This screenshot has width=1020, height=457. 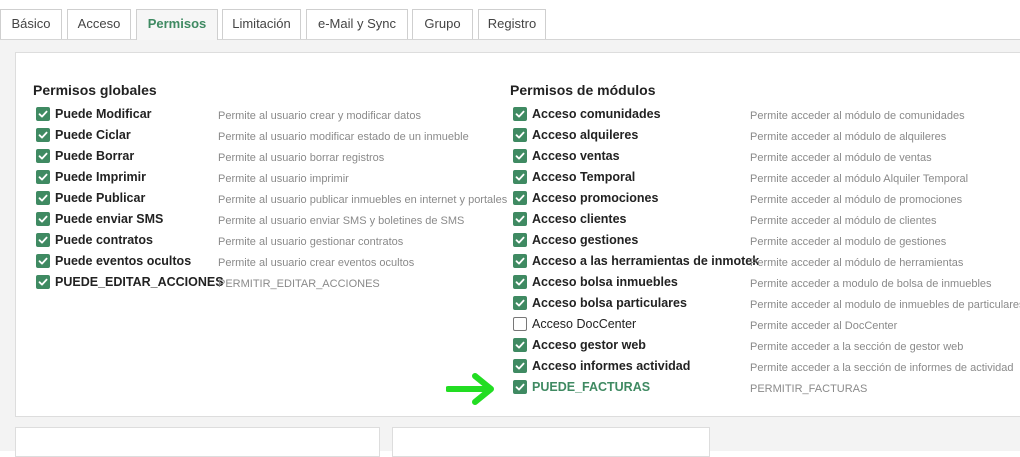 I want to click on permission-label: Acceso gestiones, so click(x=585, y=240).